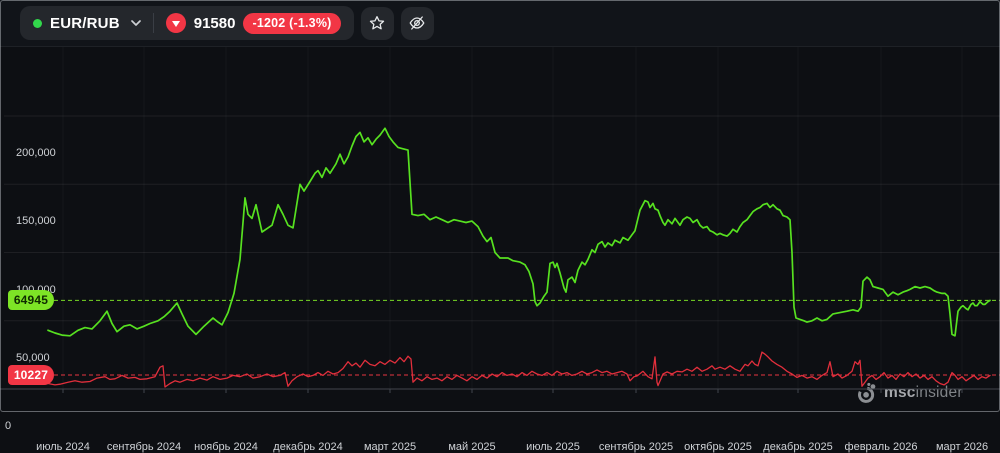  Describe the element at coordinates (36, 153) in the screenshot. I see `y-axis-label: 200,000` at that location.